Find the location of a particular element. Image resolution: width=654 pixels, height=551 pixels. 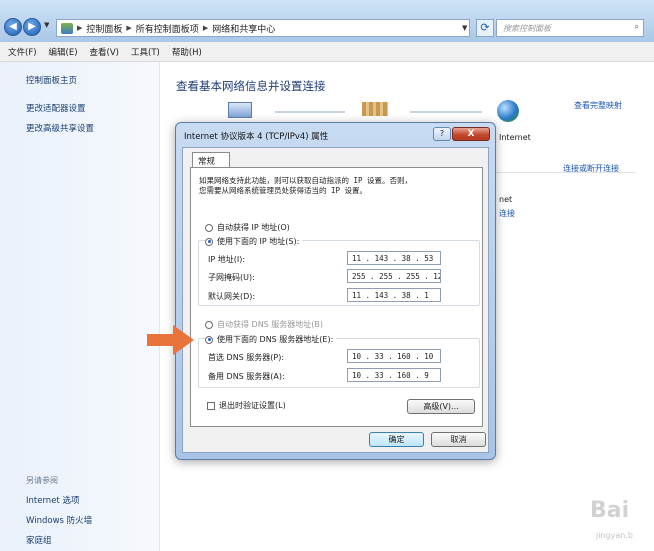

menu-help: 帮助(H) is located at coordinates (187, 52).